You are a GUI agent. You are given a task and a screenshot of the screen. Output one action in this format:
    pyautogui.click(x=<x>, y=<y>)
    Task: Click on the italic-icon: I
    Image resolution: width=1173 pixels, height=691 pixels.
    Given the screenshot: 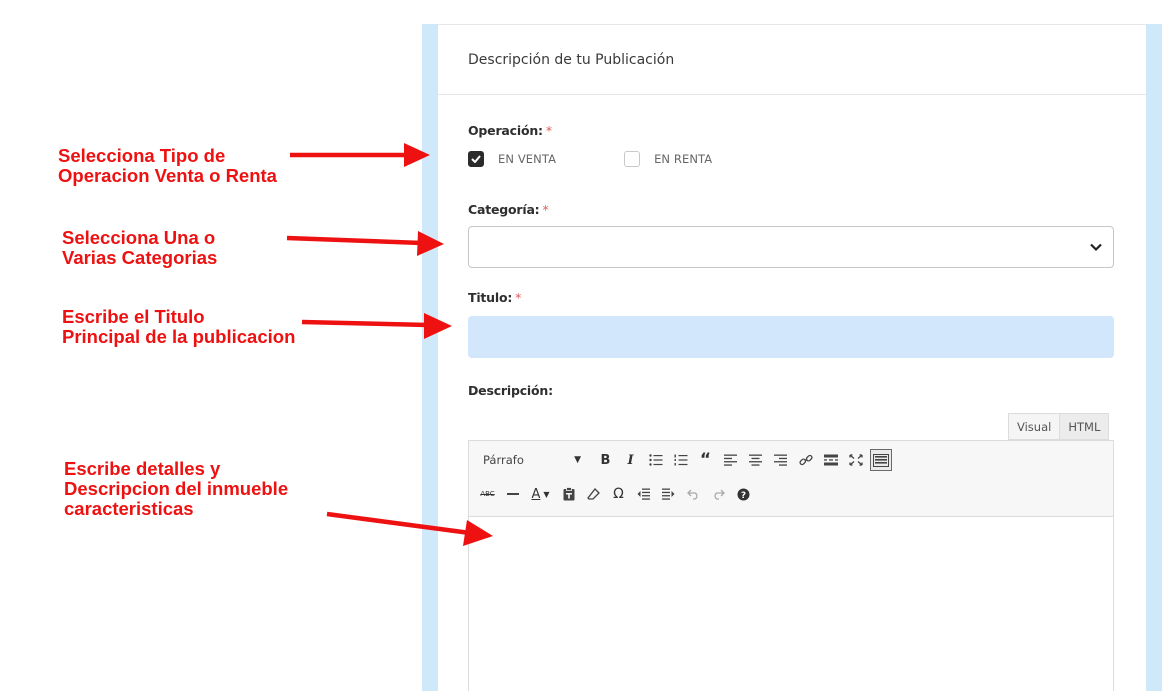 What is the action you would take?
    pyautogui.click(x=631, y=460)
    